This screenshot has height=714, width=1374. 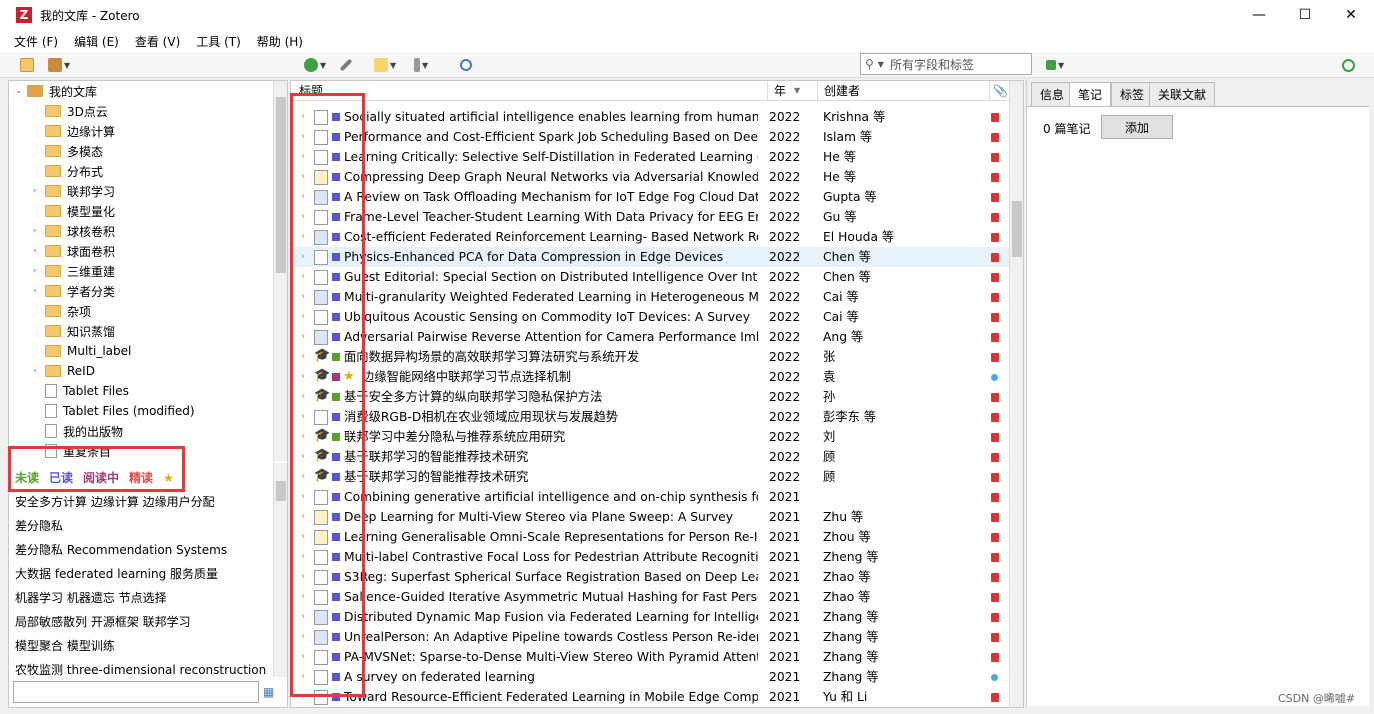 I want to click on collection-item-my-library: ⌄ 我的文库, so click(x=56, y=91).